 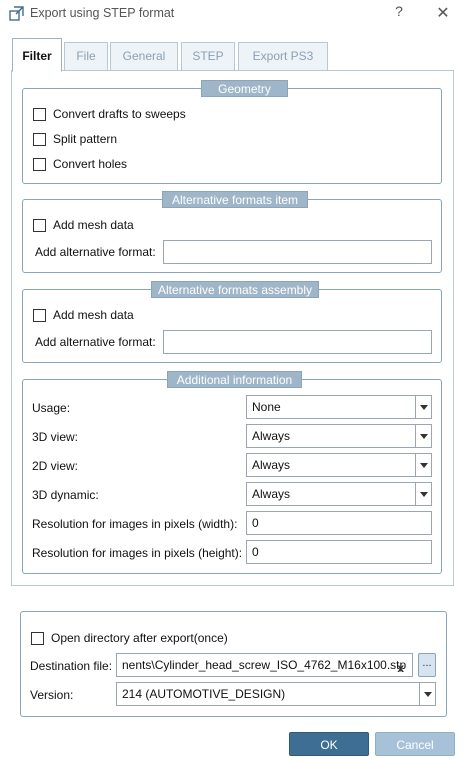 What do you see at coordinates (235, 199) in the screenshot?
I see `alt-formats-item-legend: Alternative formats item` at bounding box center [235, 199].